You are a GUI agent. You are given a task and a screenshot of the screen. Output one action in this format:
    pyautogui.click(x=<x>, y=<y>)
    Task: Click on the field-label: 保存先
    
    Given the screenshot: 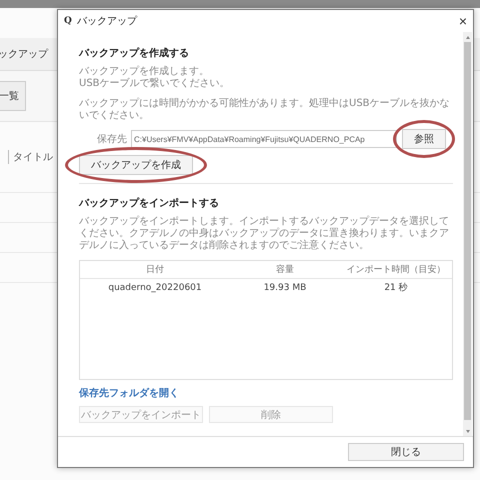 What is the action you would take?
    pyautogui.click(x=111, y=139)
    